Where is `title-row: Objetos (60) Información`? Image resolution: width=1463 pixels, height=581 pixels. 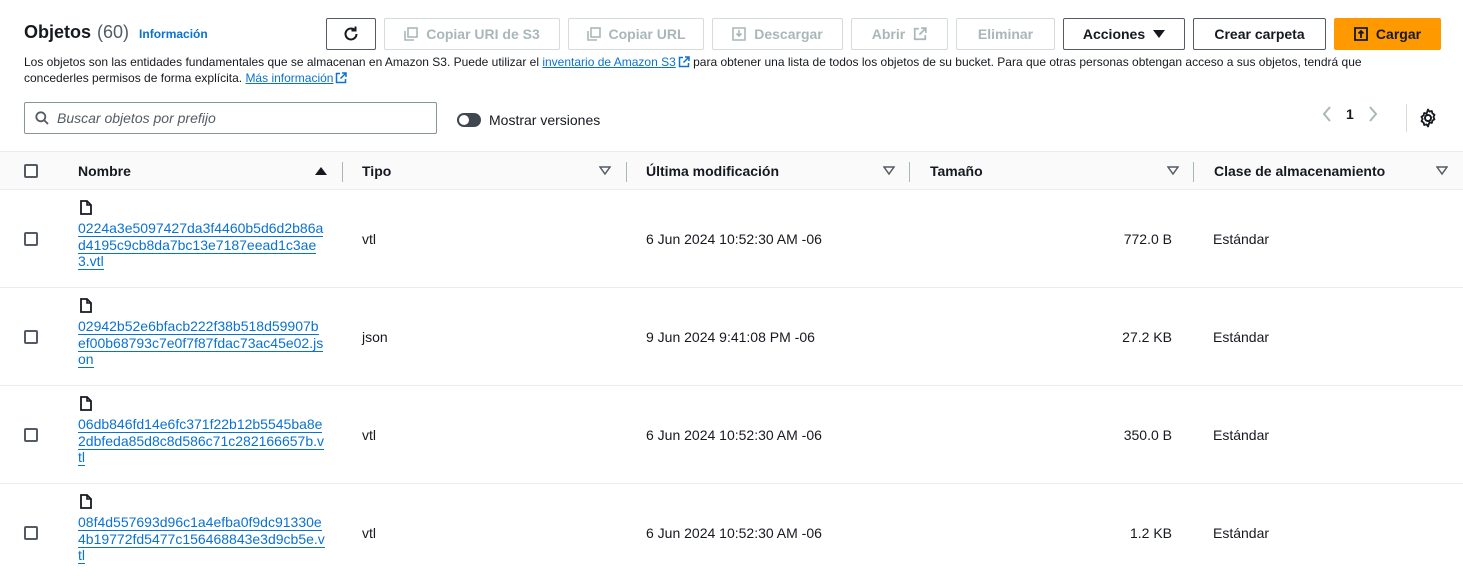 title-row: Objetos (60) Información is located at coordinates (116, 32).